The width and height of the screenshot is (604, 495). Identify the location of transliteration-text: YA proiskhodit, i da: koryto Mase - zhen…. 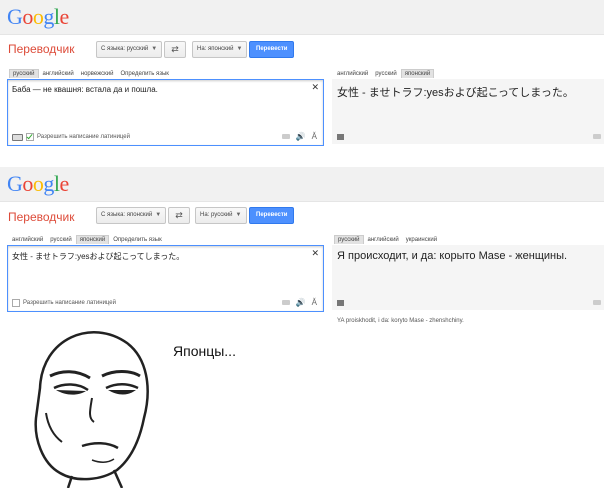
(400, 321).